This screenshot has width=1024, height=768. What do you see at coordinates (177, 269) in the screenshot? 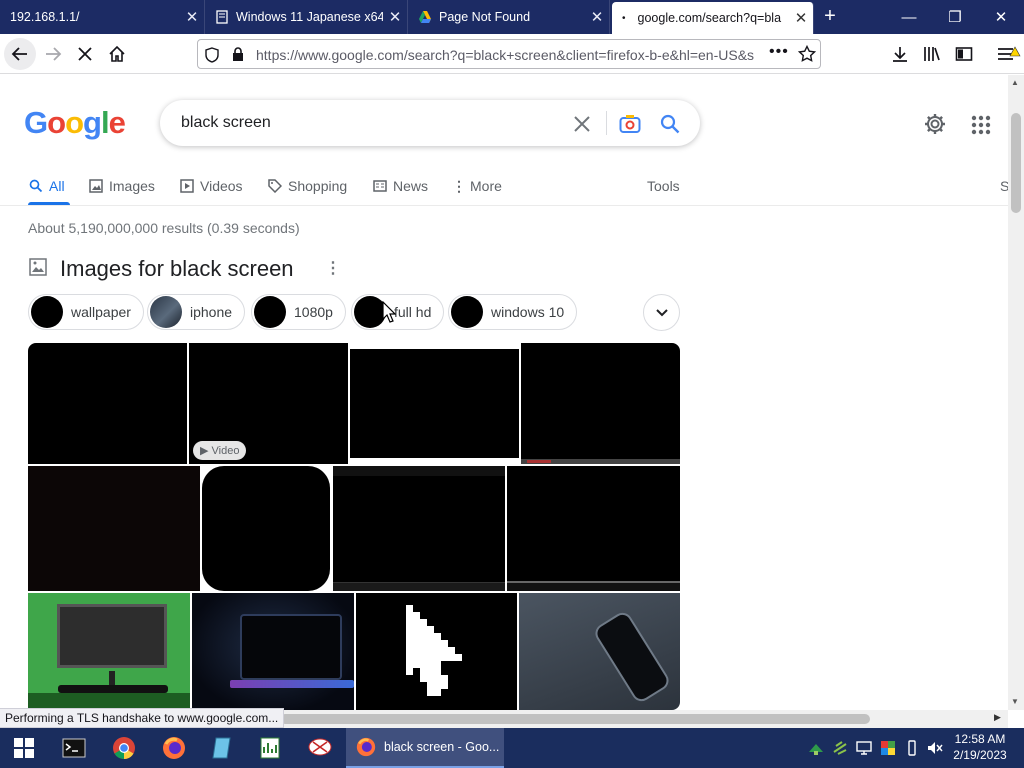
I see `images-heading: Images for black screen` at bounding box center [177, 269].